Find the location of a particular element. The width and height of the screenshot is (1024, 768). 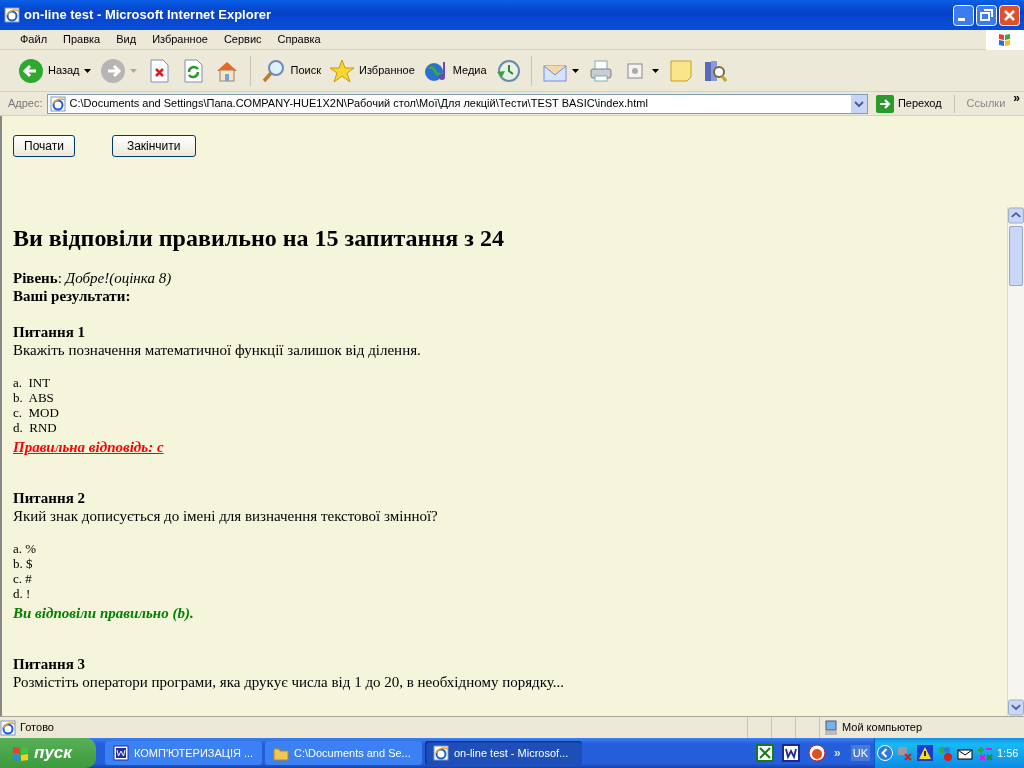

question-text: Вкажіть позначення математичної функції залишок від ділення. is located at coordinates (217, 350).